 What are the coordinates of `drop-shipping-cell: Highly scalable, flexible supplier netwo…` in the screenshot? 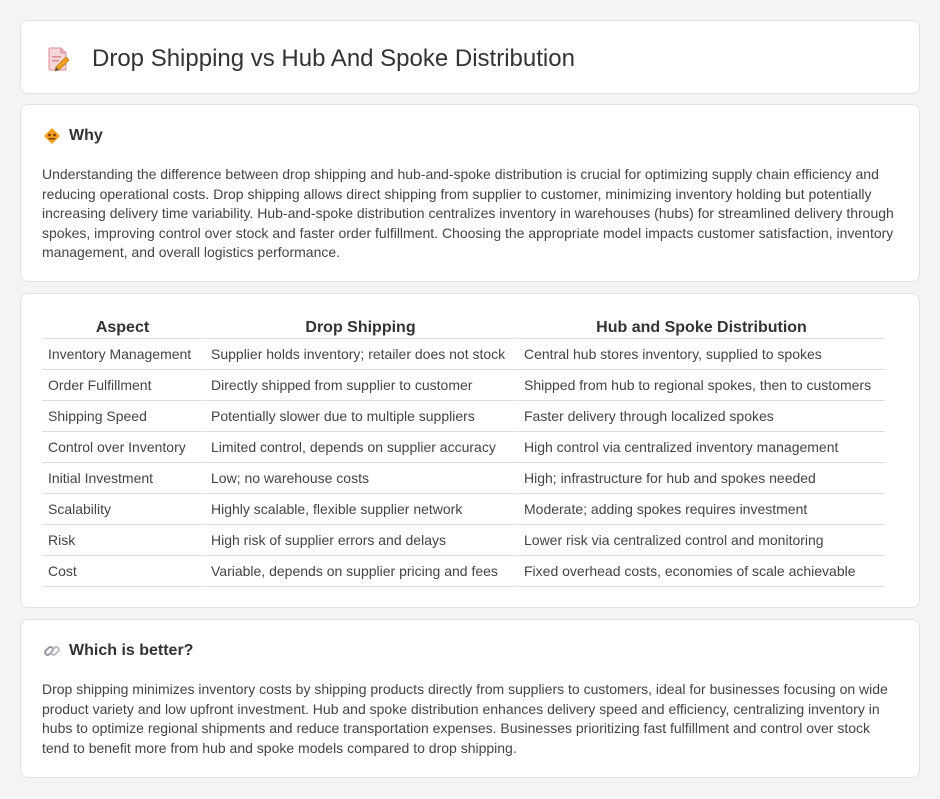 It's located at (359, 509).